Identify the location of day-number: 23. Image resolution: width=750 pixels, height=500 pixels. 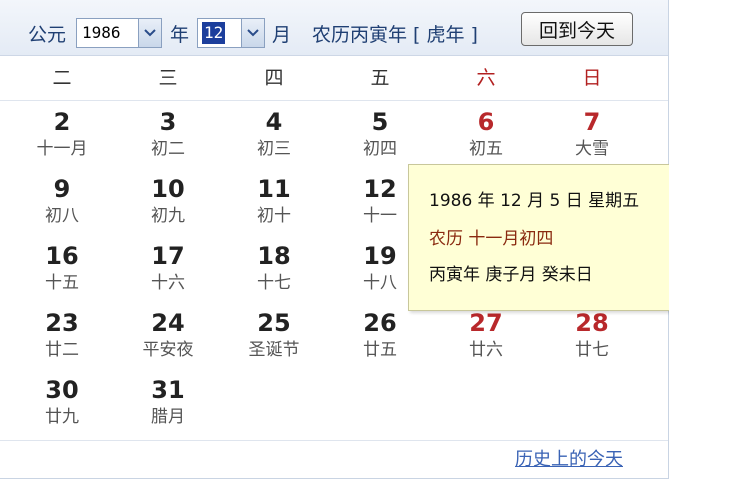
(62, 323).